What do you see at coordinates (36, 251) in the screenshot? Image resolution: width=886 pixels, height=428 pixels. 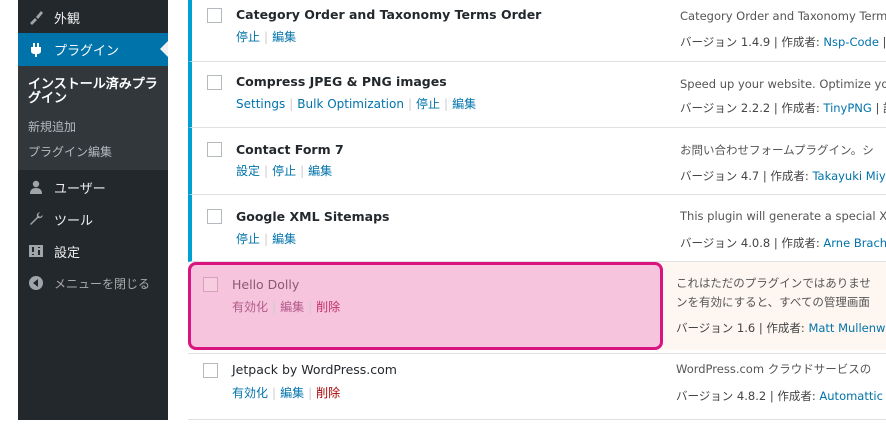 I see `settings-sliders-icon` at bounding box center [36, 251].